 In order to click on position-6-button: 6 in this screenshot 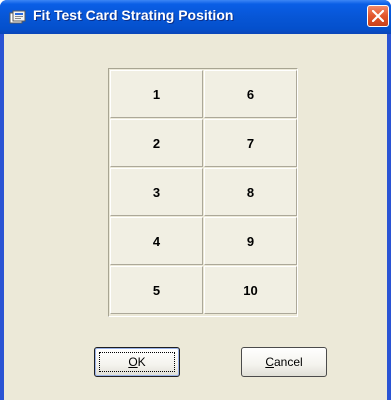, I will do `click(250, 94)`.